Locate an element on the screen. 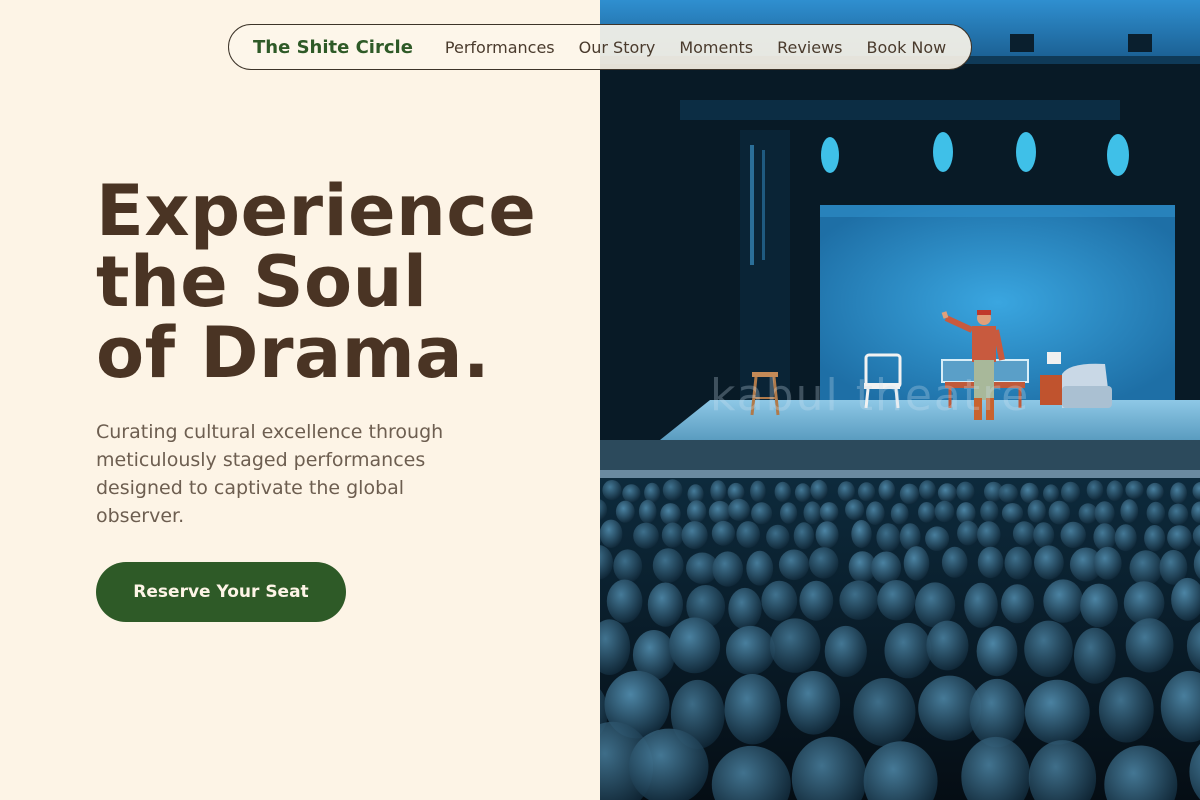  nav-link-book-now: Book Now is located at coordinates (907, 47).